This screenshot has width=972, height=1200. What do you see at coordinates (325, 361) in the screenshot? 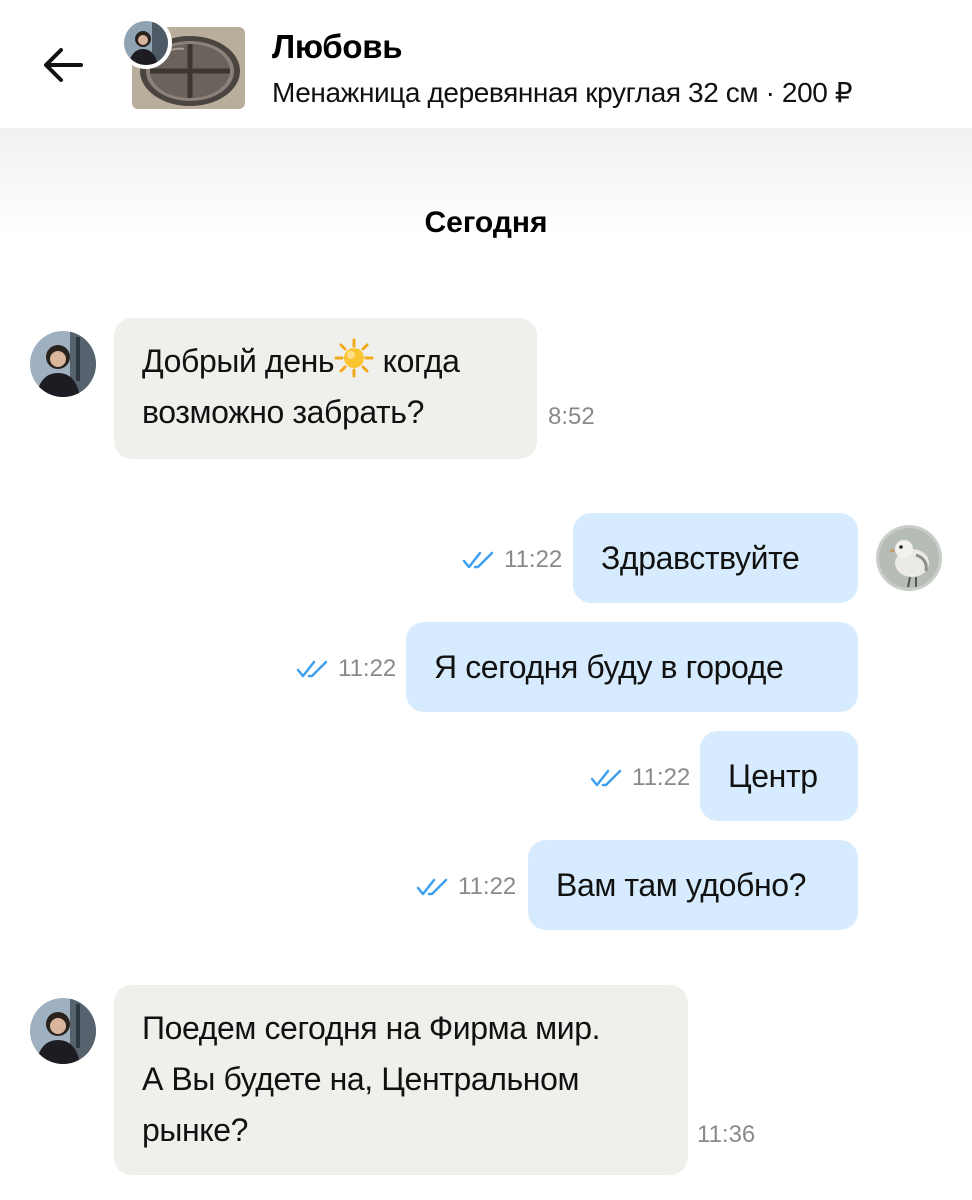
I see `message-text: Добрый день когда` at bounding box center [325, 361].